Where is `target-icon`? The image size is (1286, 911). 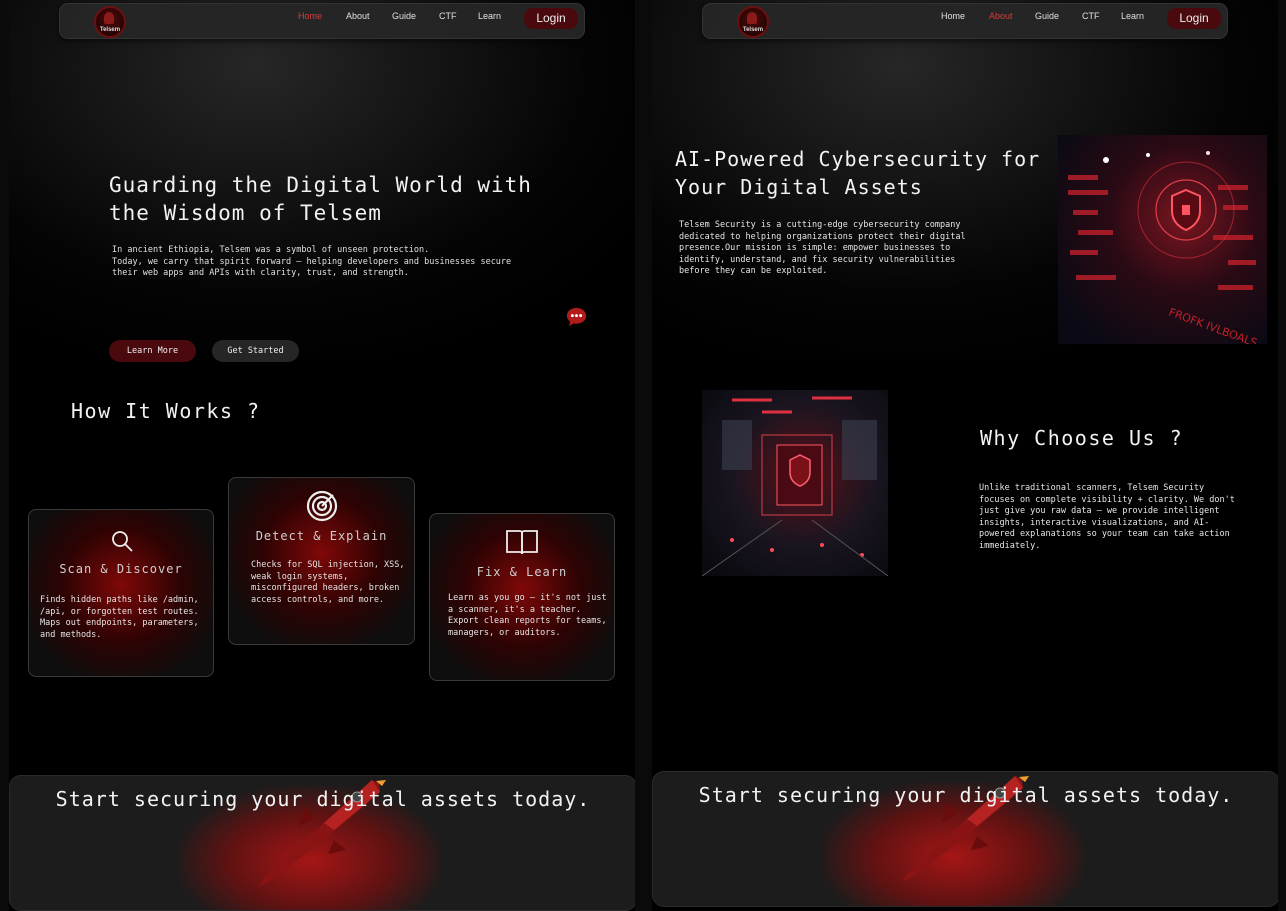
target-icon is located at coordinates (322, 506).